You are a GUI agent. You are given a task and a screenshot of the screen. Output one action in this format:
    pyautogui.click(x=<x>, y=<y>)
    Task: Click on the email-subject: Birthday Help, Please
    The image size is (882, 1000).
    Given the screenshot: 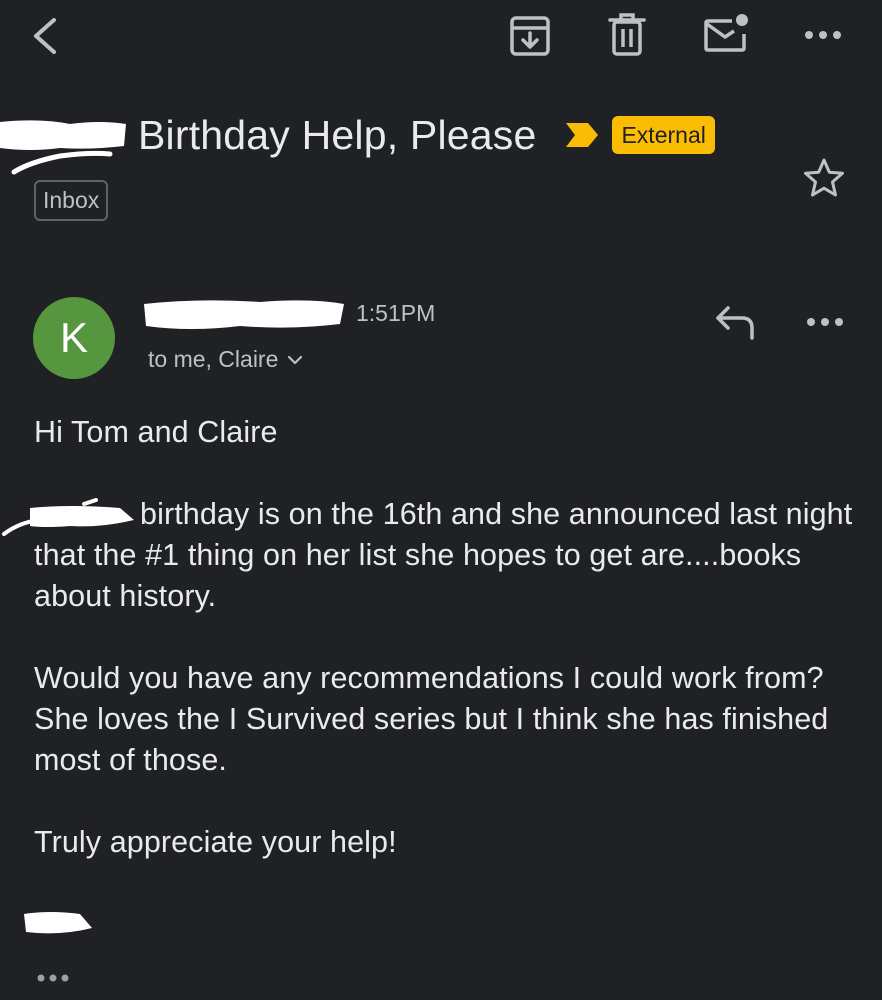 What is the action you would take?
    pyautogui.click(x=337, y=134)
    